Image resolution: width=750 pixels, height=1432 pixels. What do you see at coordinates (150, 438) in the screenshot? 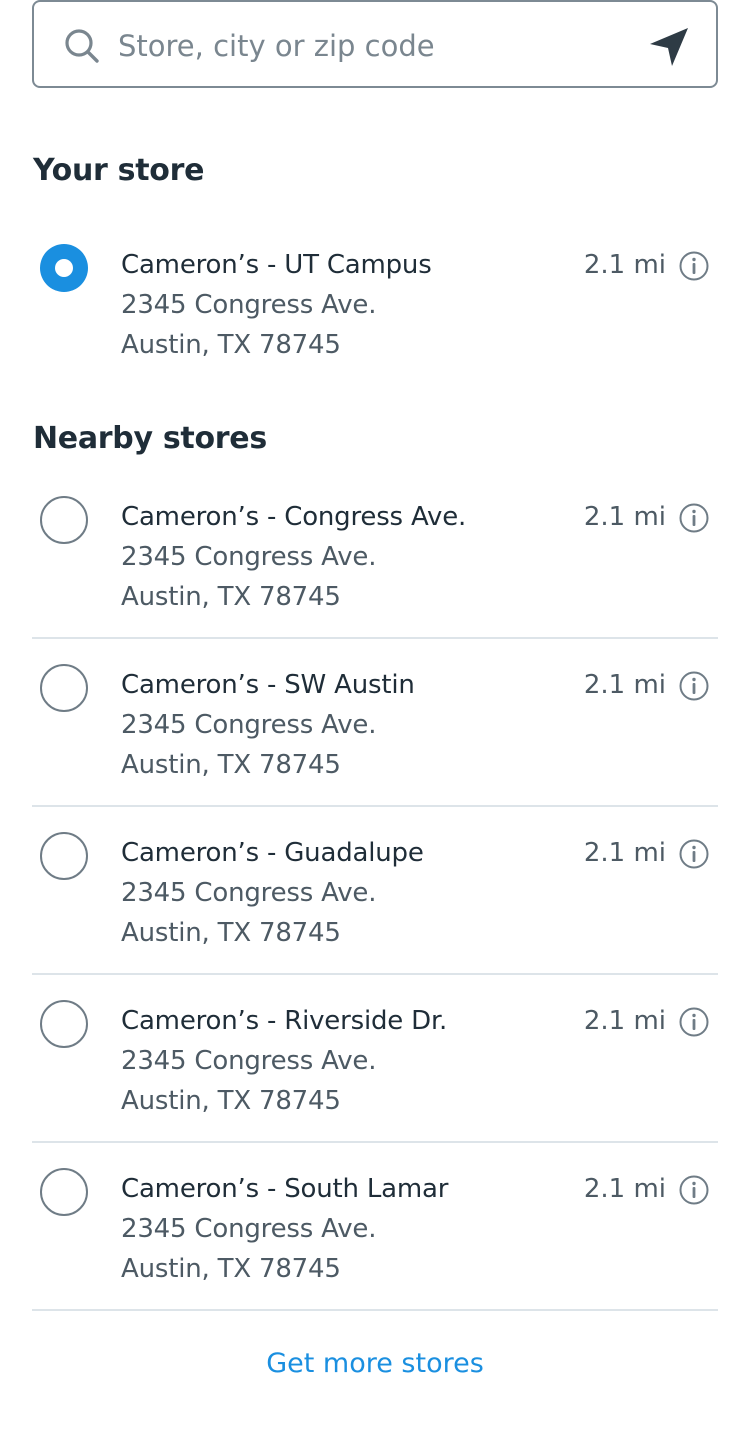
I see `nearby-stores-heading: Nearby stores` at bounding box center [150, 438].